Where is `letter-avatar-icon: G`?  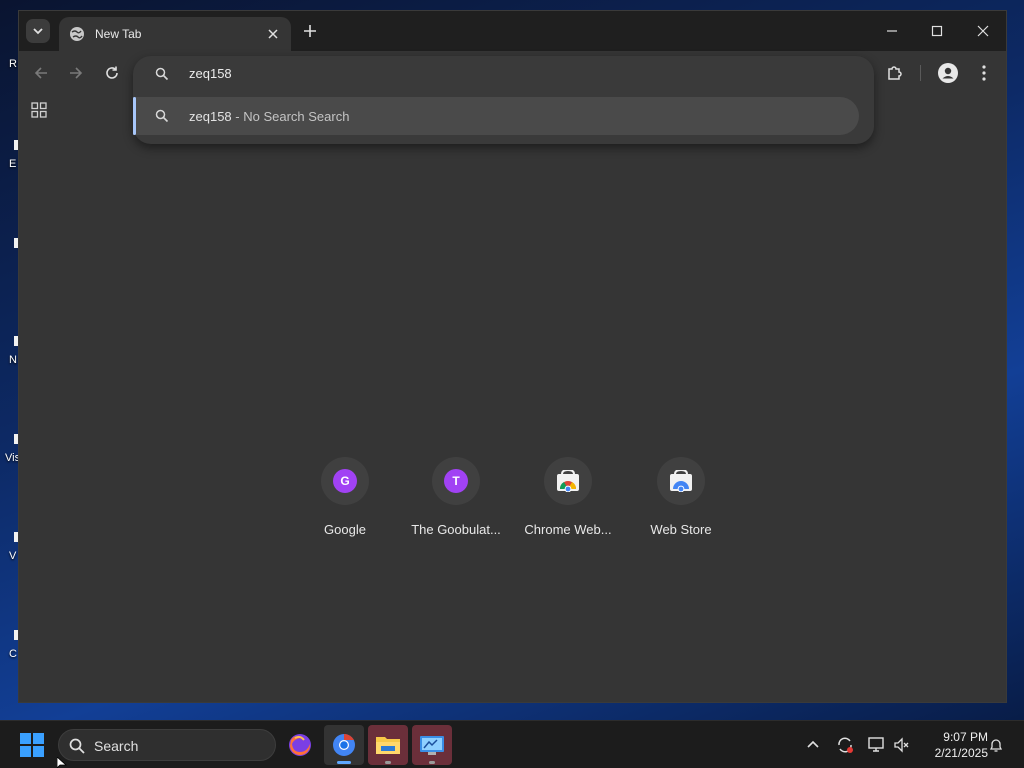
letter-avatar-icon: G is located at coordinates (345, 481).